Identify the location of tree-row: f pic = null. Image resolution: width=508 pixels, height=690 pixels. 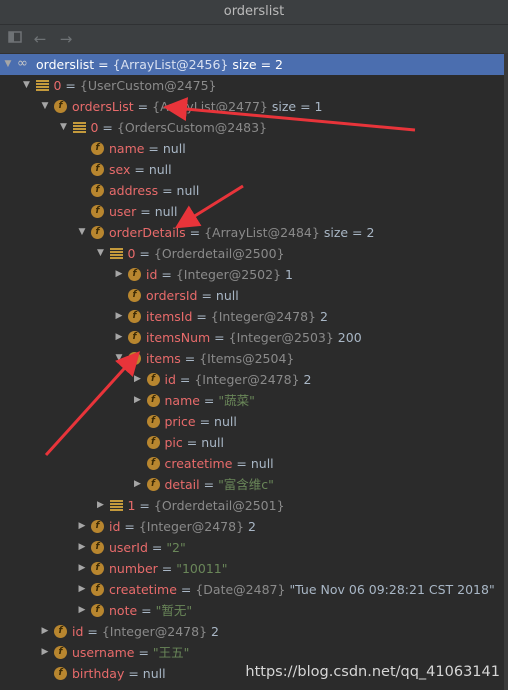
(252, 442).